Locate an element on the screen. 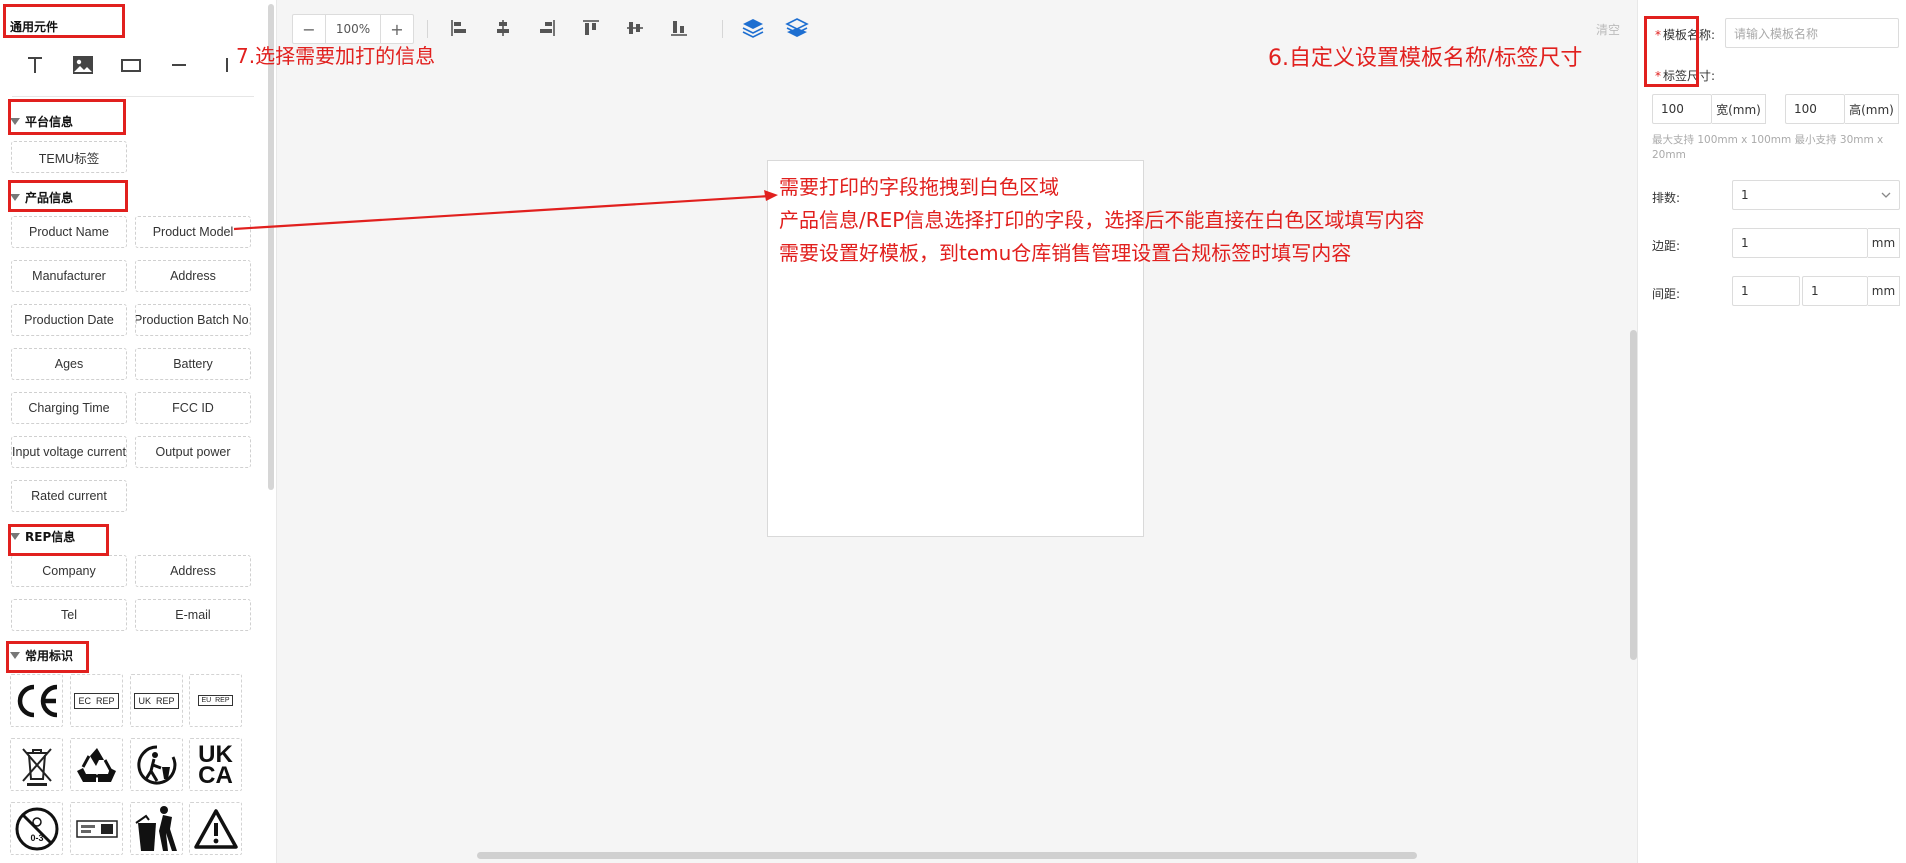 The height and width of the screenshot is (863, 1906). product-field-button: Production Batch No. is located at coordinates (193, 320).